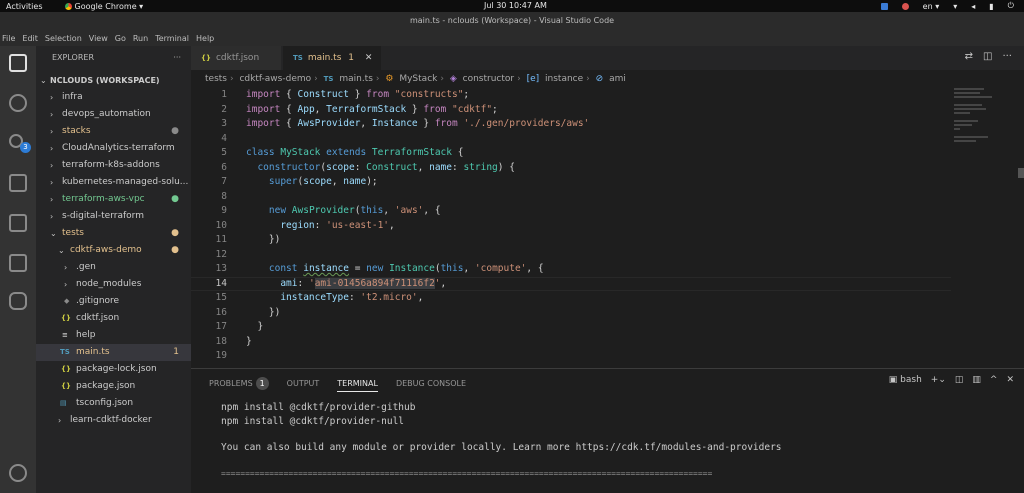 The image size is (1024, 493). I want to click on method-symbol-icon: ◈, so click(453, 79).